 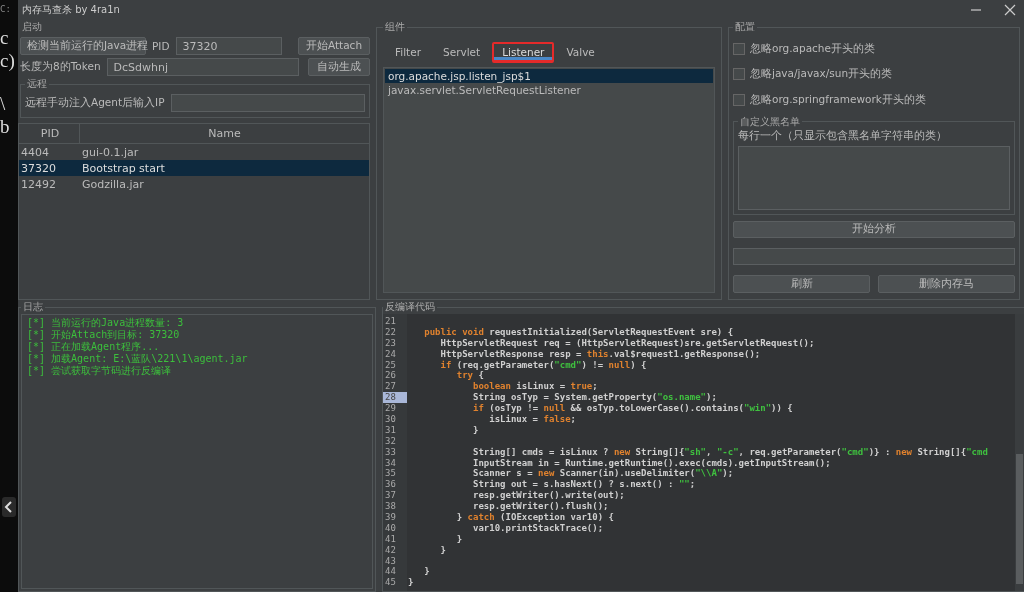 I want to click on ip-field, so click(x=267, y=103).